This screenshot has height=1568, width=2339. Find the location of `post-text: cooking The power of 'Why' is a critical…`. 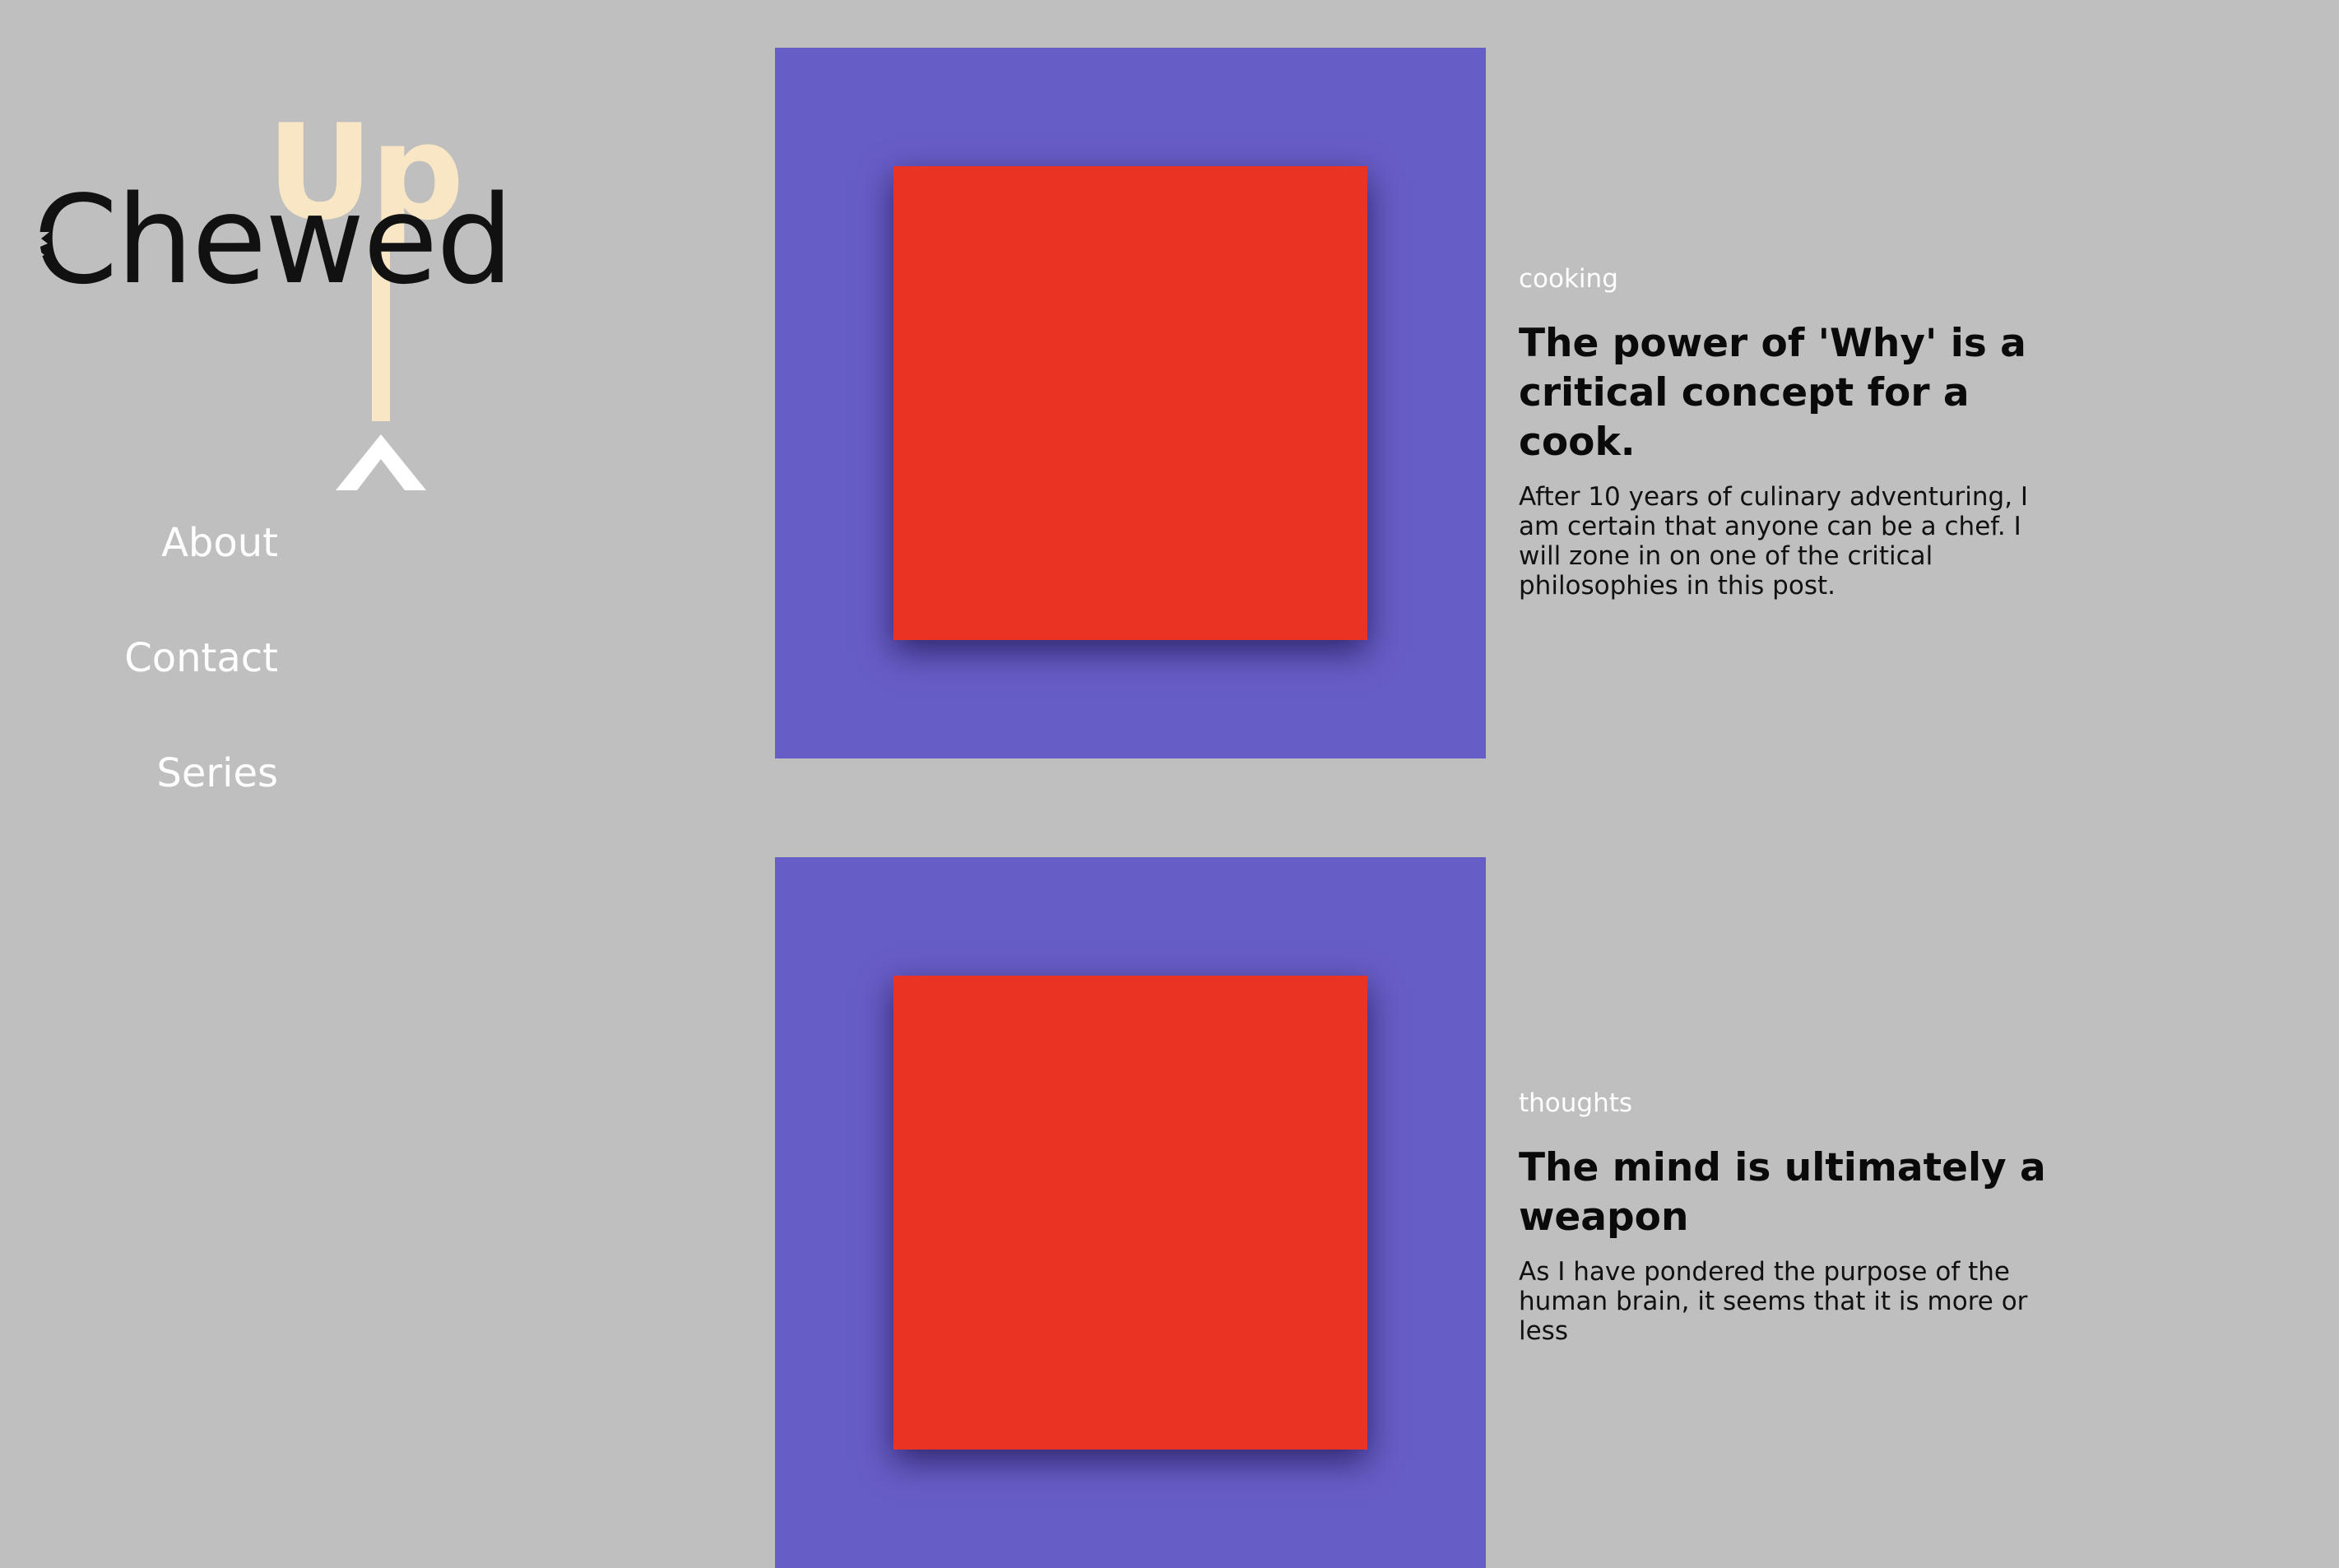

post-text: cooking The power of 'Why' is a critical… is located at coordinates (1791, 432).